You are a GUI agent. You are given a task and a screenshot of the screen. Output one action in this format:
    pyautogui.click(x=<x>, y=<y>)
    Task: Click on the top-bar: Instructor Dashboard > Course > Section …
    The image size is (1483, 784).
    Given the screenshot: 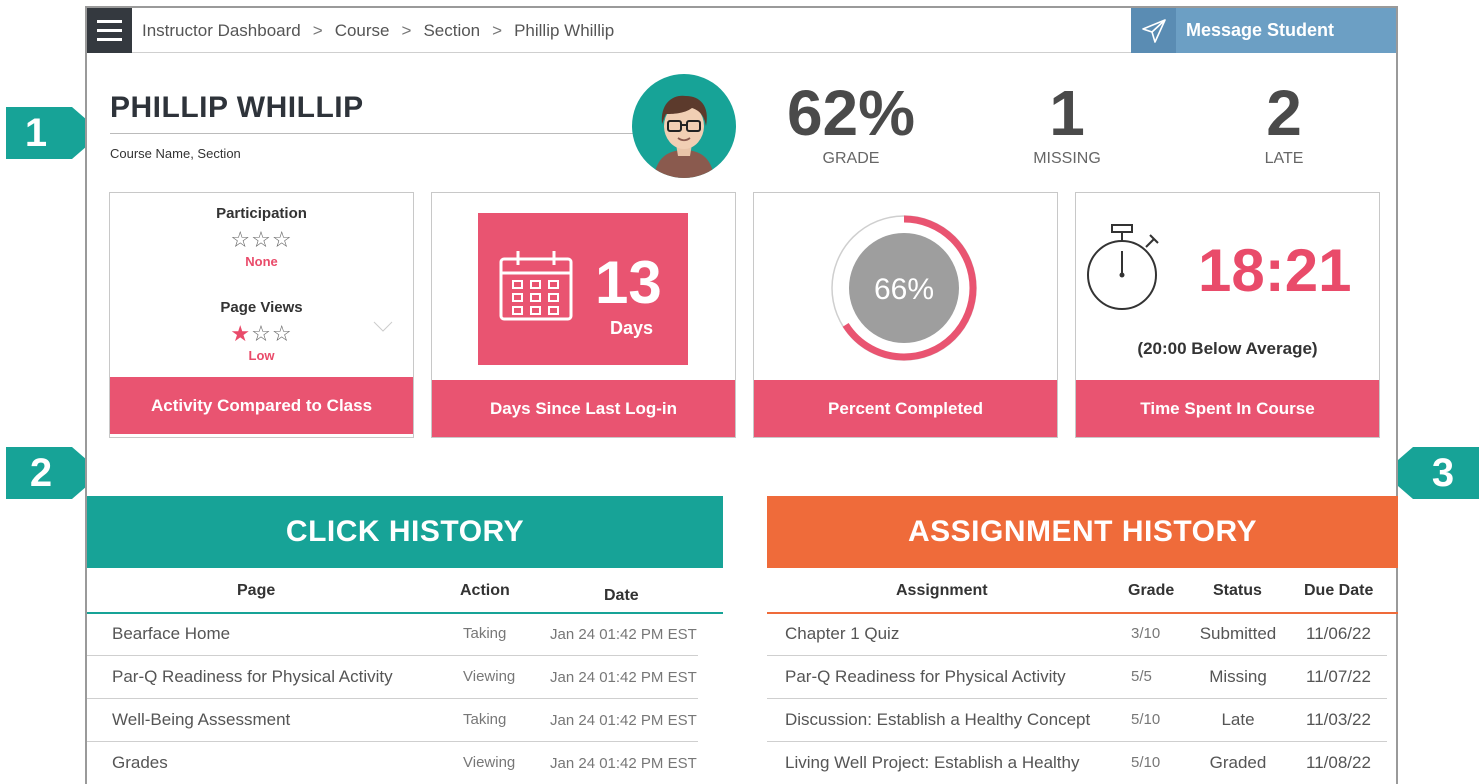 What is the action you would take?
    pyautogui.click(x=741, y=30)
    